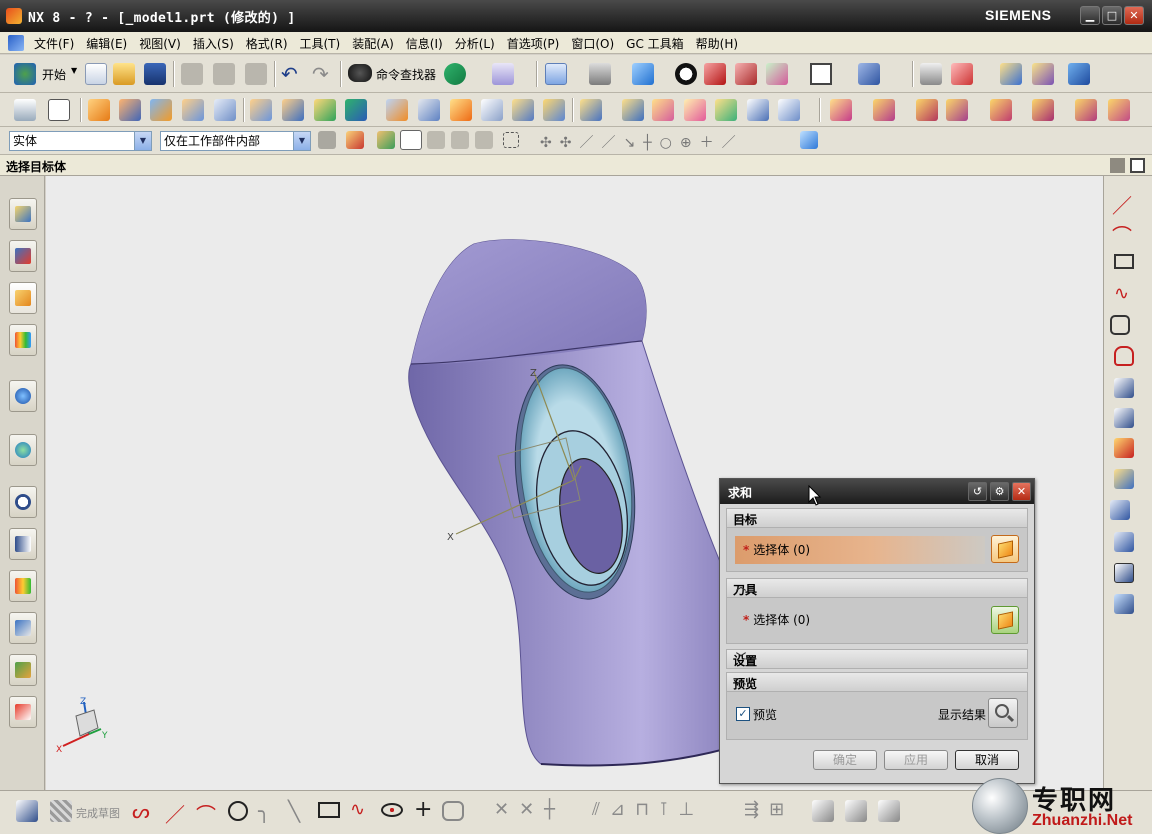 The height and width of the screenshot is (834, 1152). I want to click on sketch-ellipse-icon, so click(392, 810).